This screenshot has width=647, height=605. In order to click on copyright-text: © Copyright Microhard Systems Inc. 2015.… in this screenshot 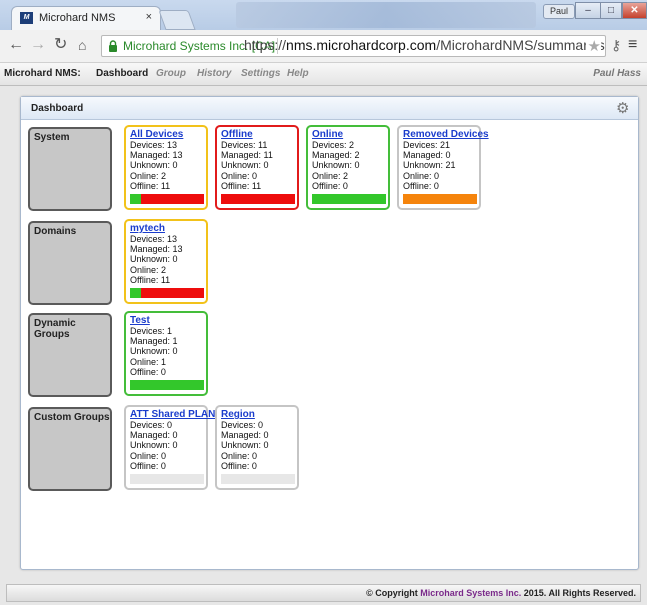, I will do `click(501, 593)`.